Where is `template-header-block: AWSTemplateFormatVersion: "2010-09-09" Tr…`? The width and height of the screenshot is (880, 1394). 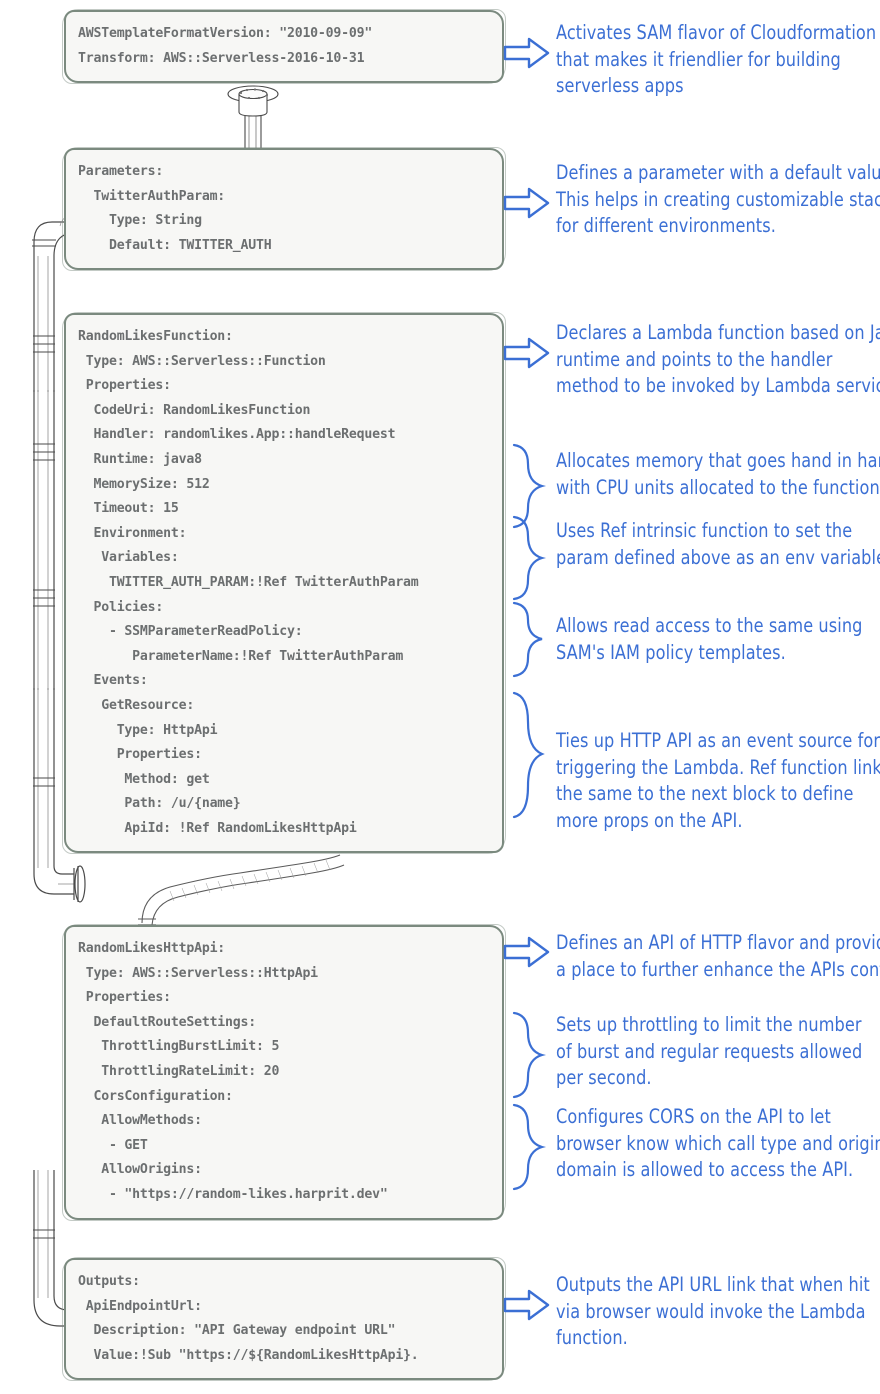
template-header-block: AWSTemplateFormatVersion: "2010-09-09" Tr… is located at coordinates (284, 46).